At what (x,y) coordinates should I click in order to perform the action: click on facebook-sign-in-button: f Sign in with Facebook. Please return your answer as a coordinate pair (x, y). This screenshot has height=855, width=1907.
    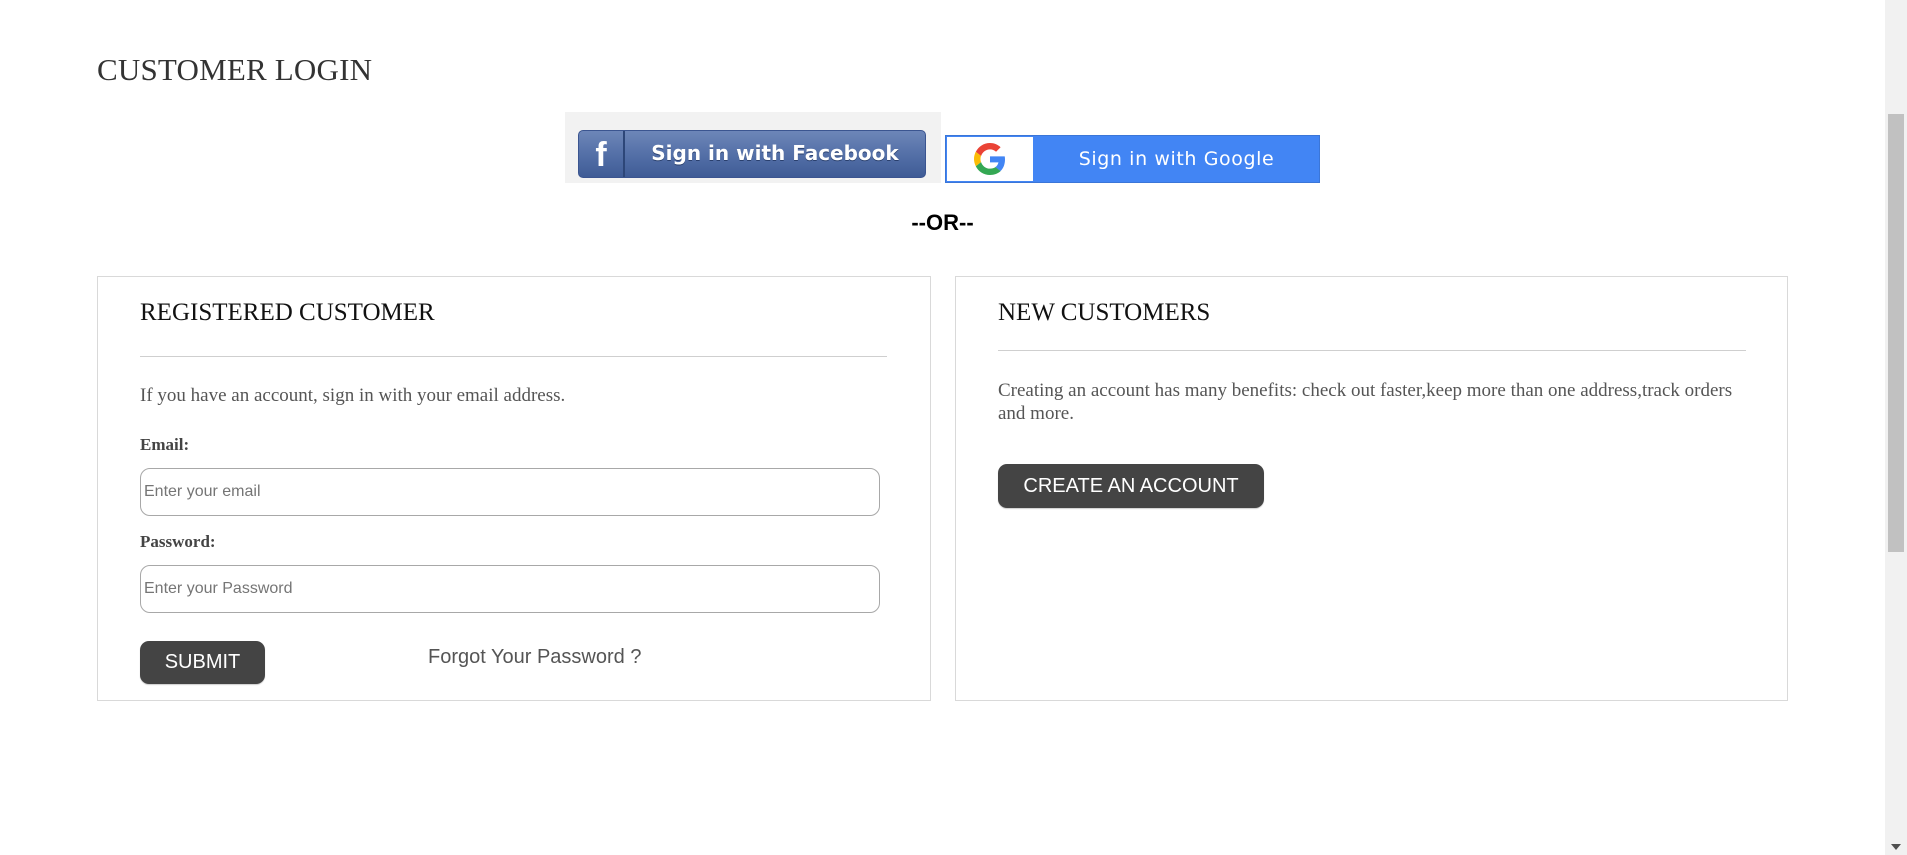
    Looking at the image, I should click on (752, 154).